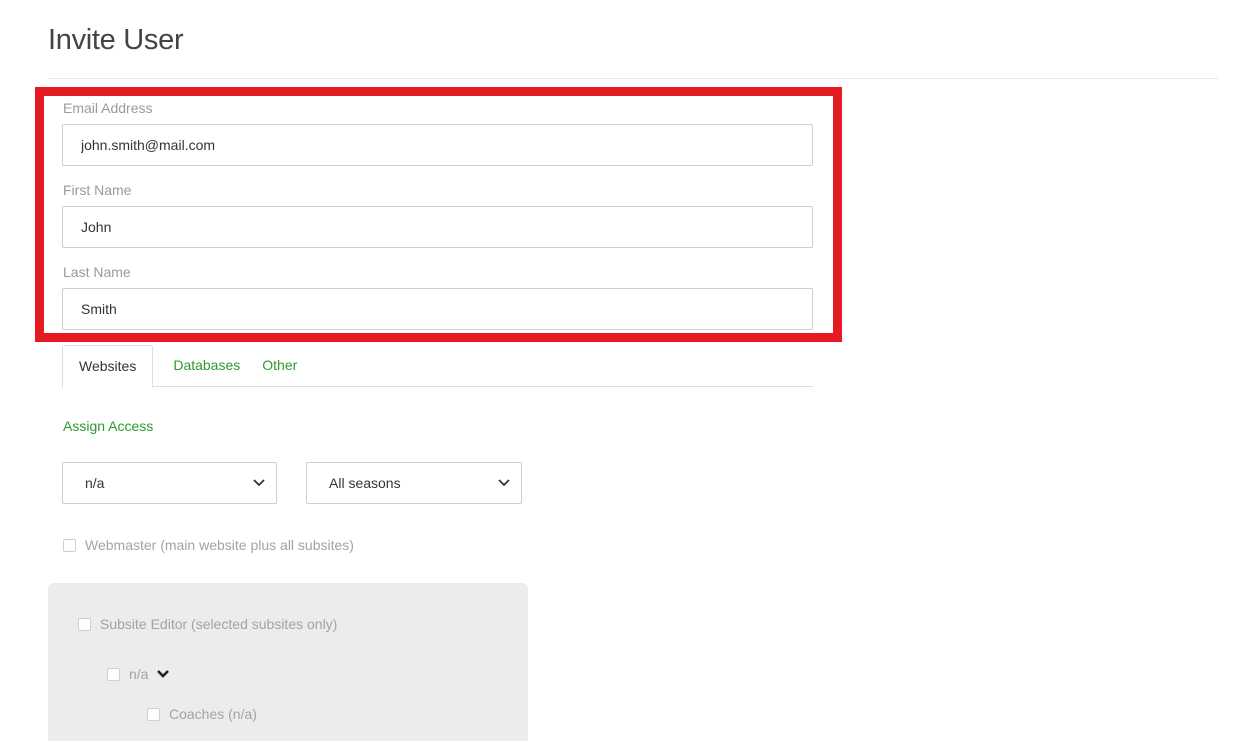 The image size is (1260, 741). Describe the element at coordinates (219, 624) in the screenshot. I see `subsite-editor-label: Subsite Editor (selected subsites only)` at that location.